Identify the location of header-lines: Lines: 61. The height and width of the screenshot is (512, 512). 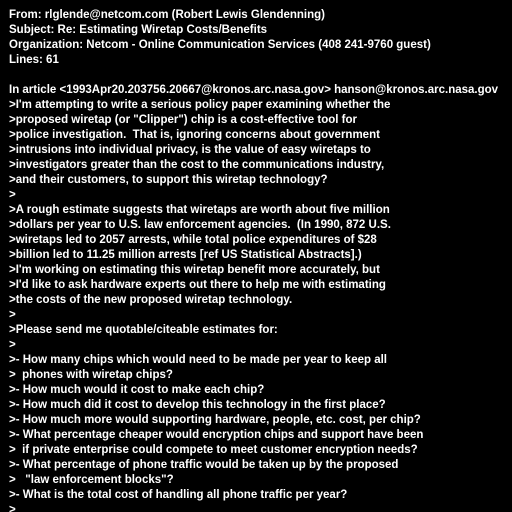
(34, 60).